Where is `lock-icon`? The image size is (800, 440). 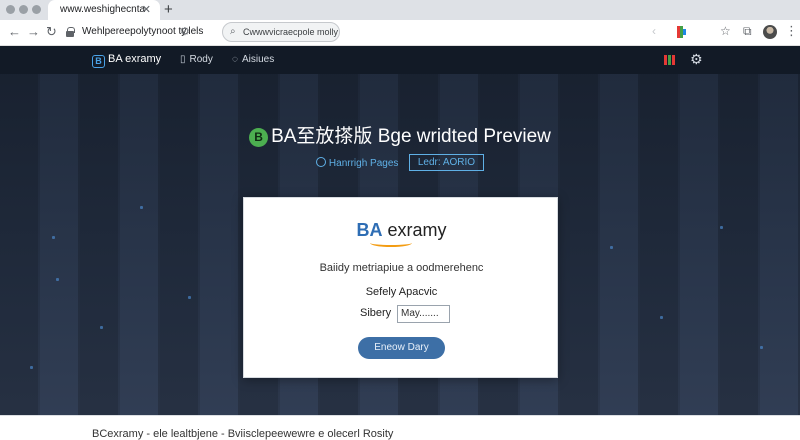
lock-icon is located at coordinates (70, 32).